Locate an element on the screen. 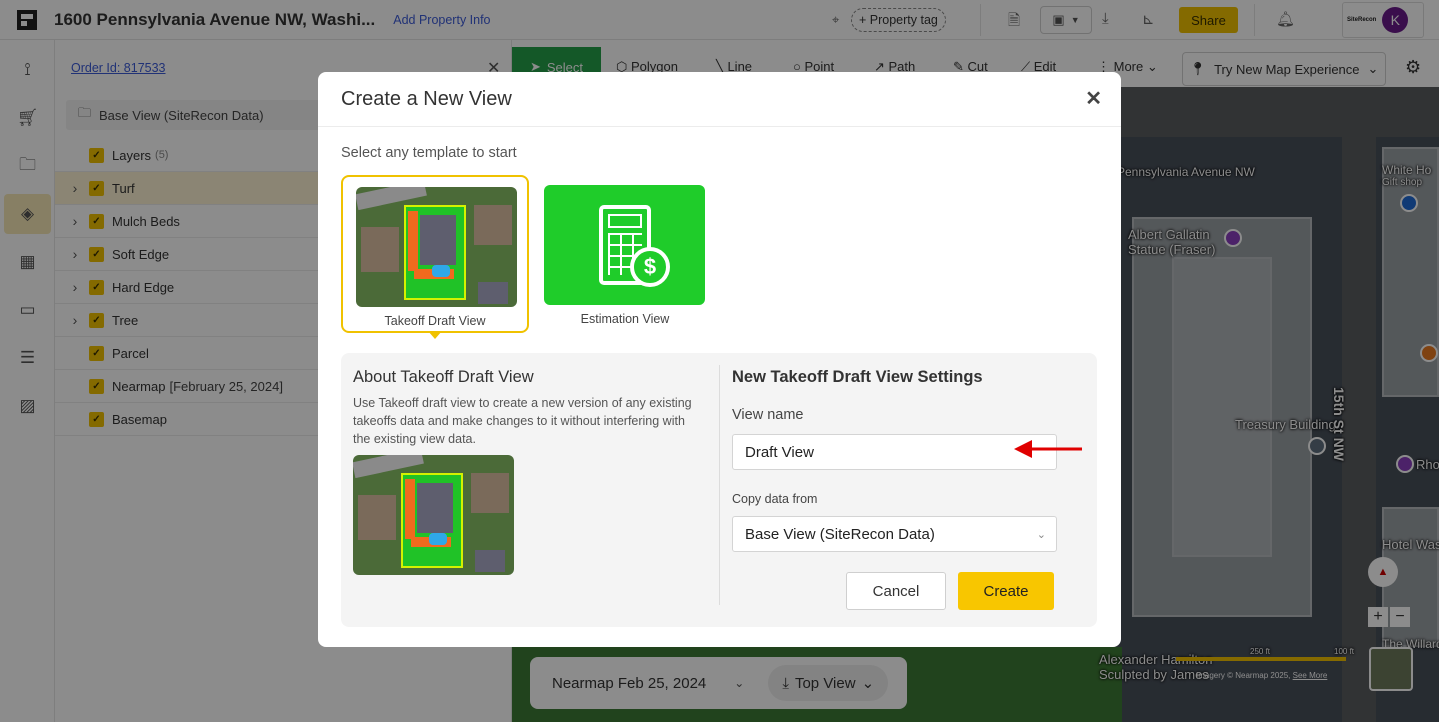 This screenshot has width=1439, height=722. create-button: Create is located at coordinates (1006, 591).